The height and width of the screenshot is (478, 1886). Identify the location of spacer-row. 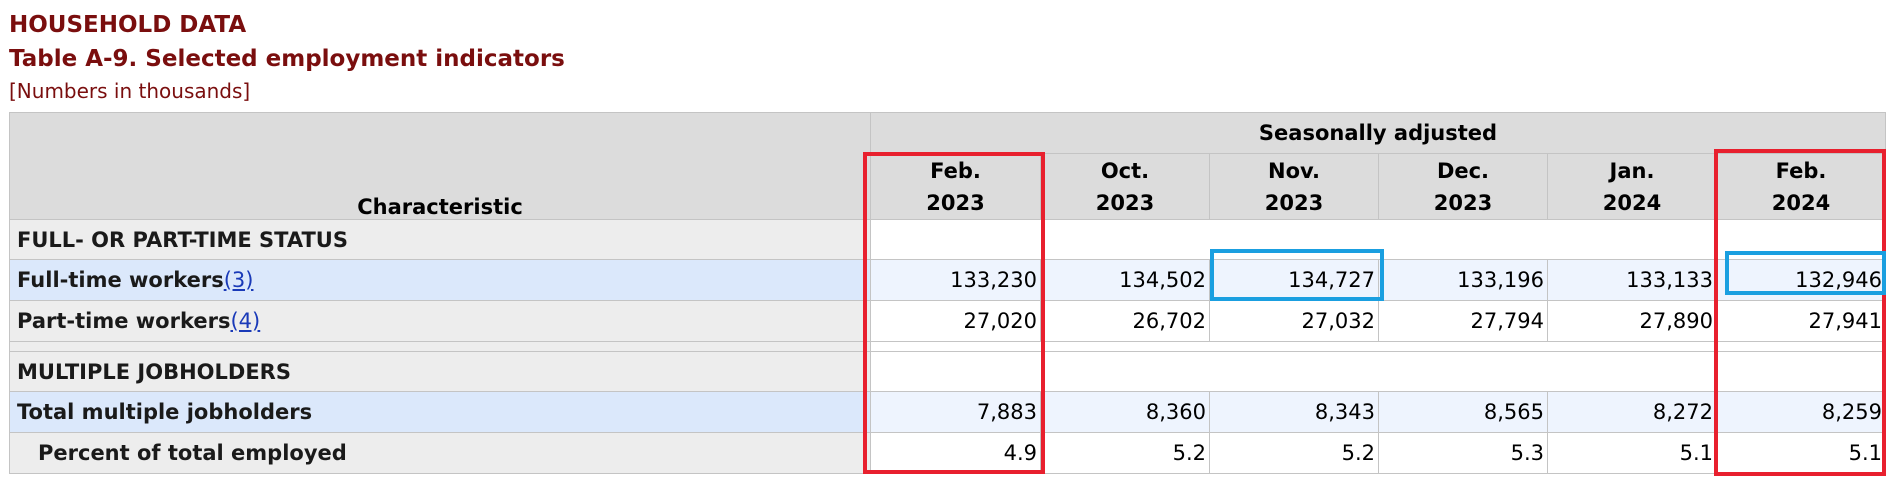
(947, 346).